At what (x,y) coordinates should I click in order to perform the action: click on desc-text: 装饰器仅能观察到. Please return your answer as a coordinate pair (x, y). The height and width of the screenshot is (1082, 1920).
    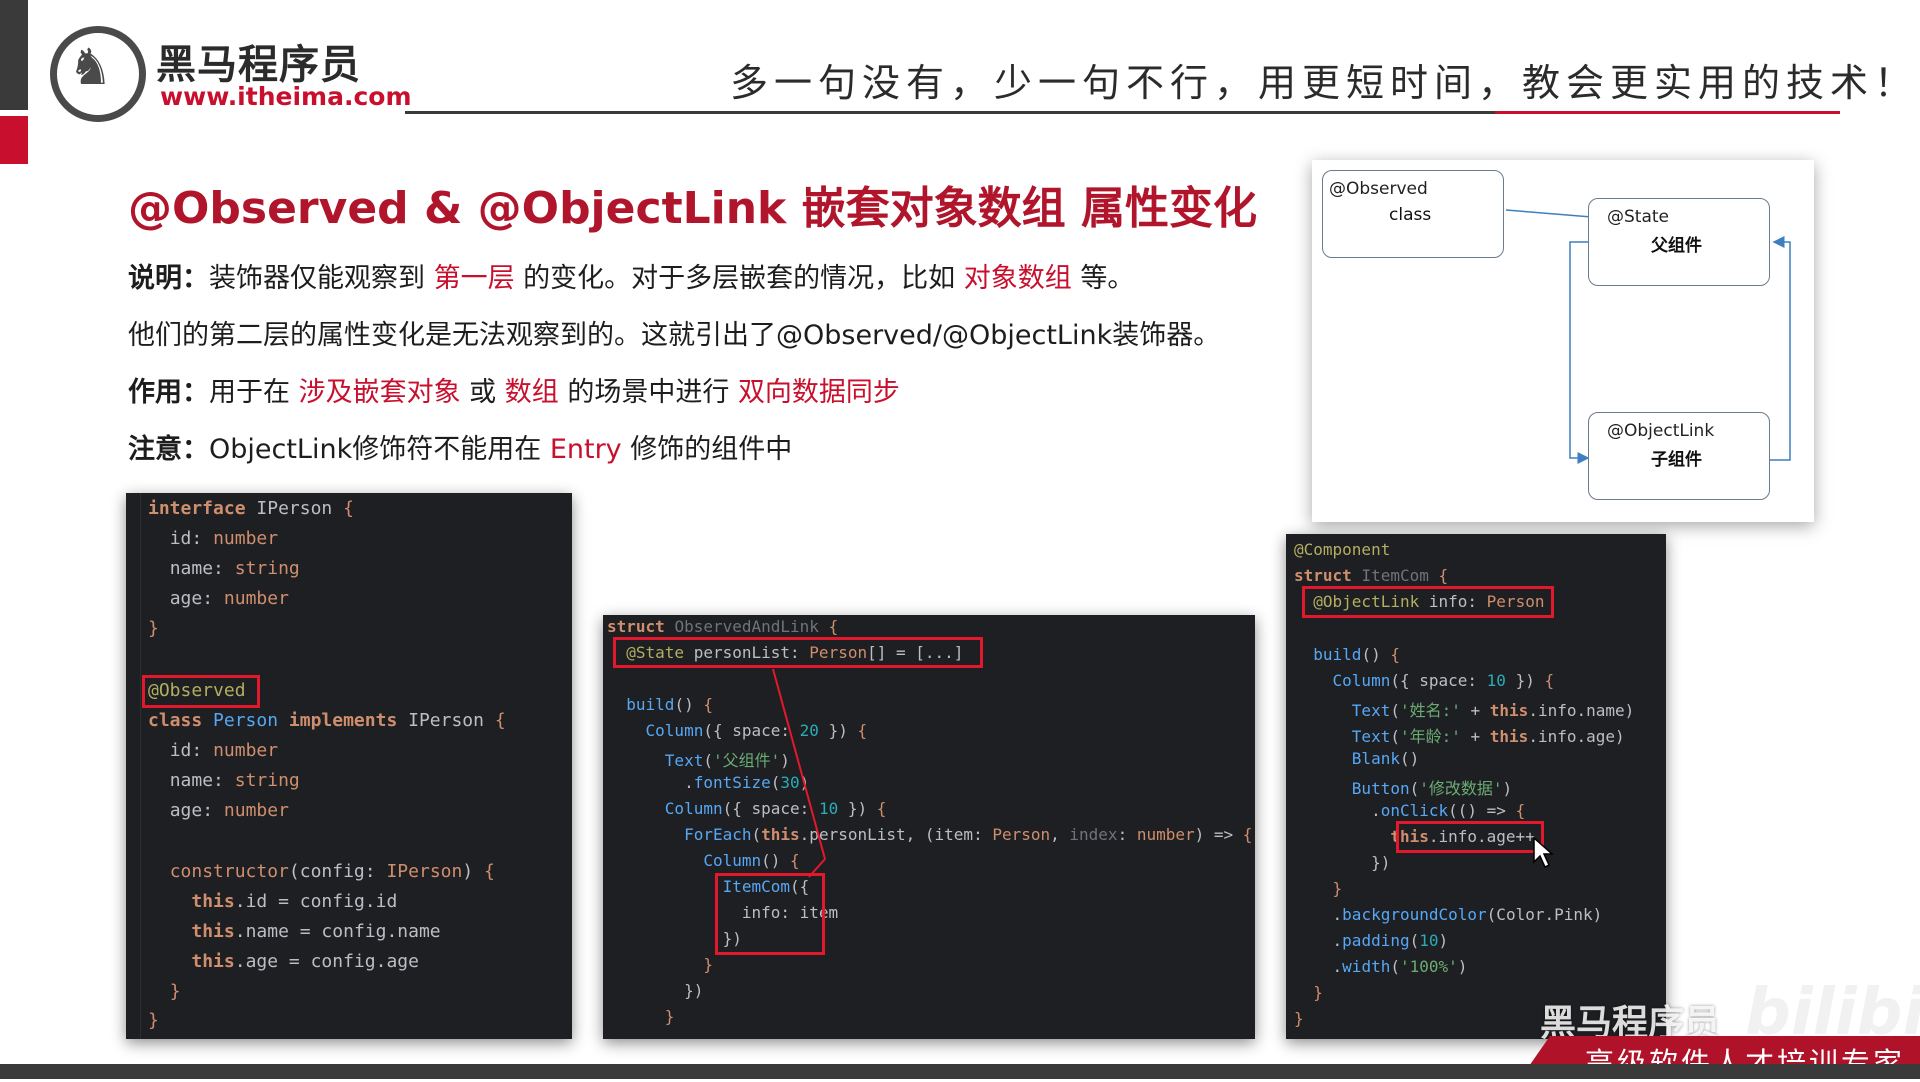
    Looking at the image, I should click on (321, 278).